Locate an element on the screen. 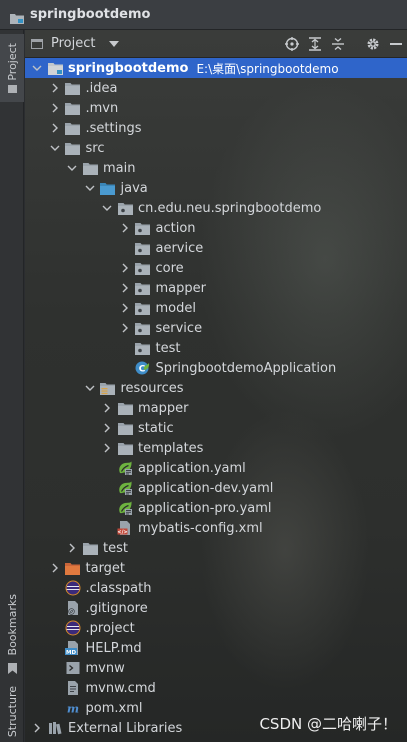 The height and width of the screenshot is (742, 407). tree-node: action is located at coordinates (216, 228).